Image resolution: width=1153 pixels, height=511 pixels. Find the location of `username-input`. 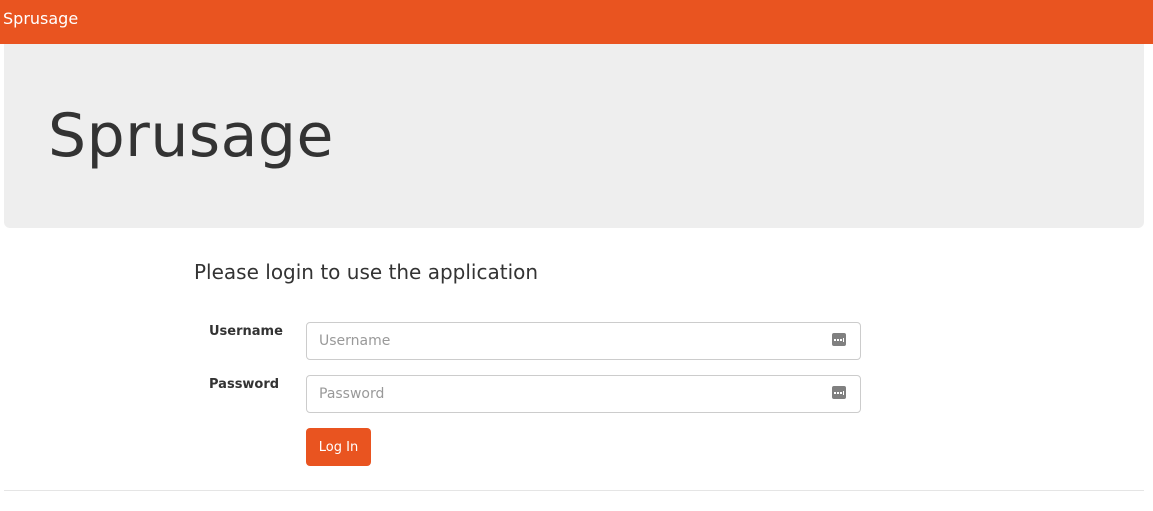

username-input is located at coordinates (583, 341).